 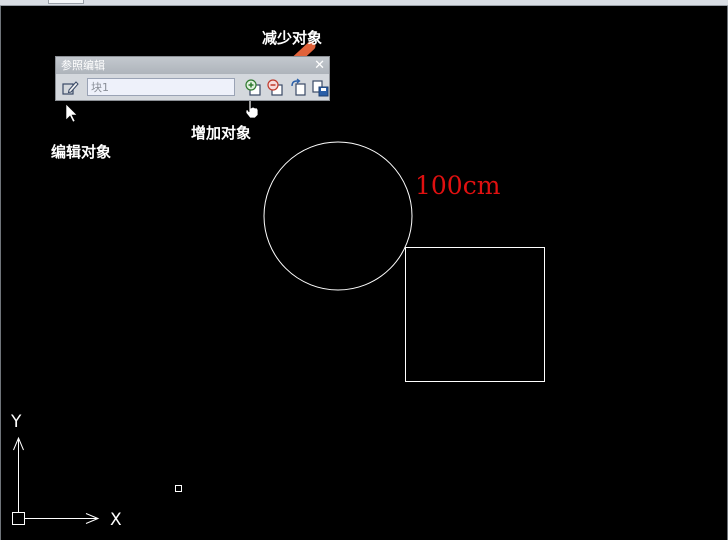 I want to click on edit-reference-icon, so click(x=70, y=88).